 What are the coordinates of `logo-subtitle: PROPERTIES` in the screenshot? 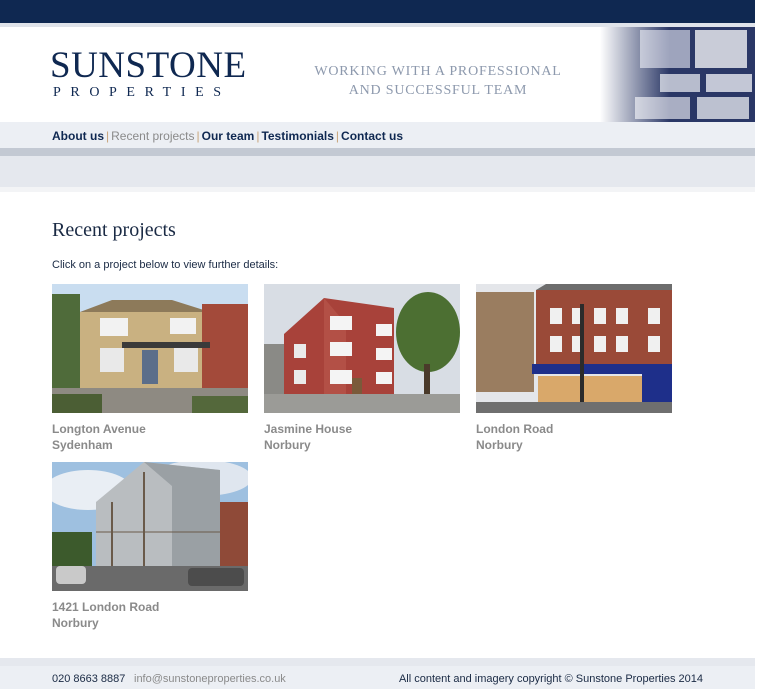 It's located at (142, 93).